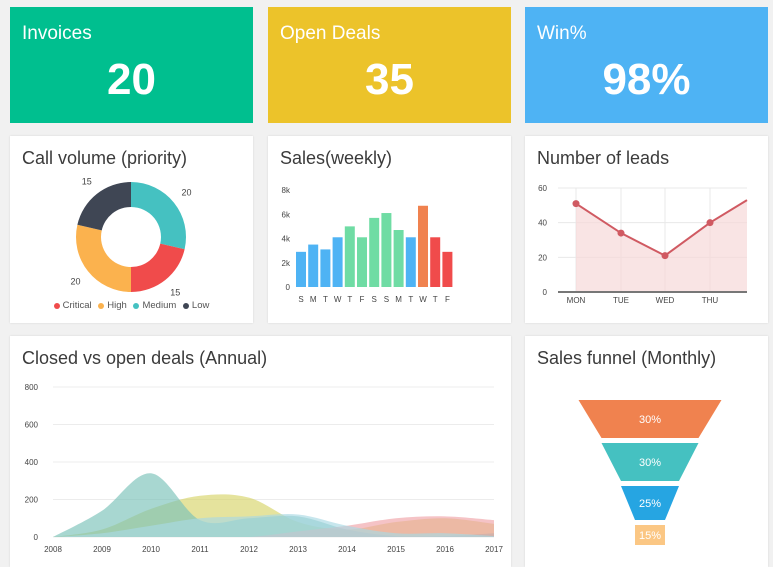 The height and width of the screenshot is (567, 773). I want to click on critical-dot-icon, so click(56, 305).